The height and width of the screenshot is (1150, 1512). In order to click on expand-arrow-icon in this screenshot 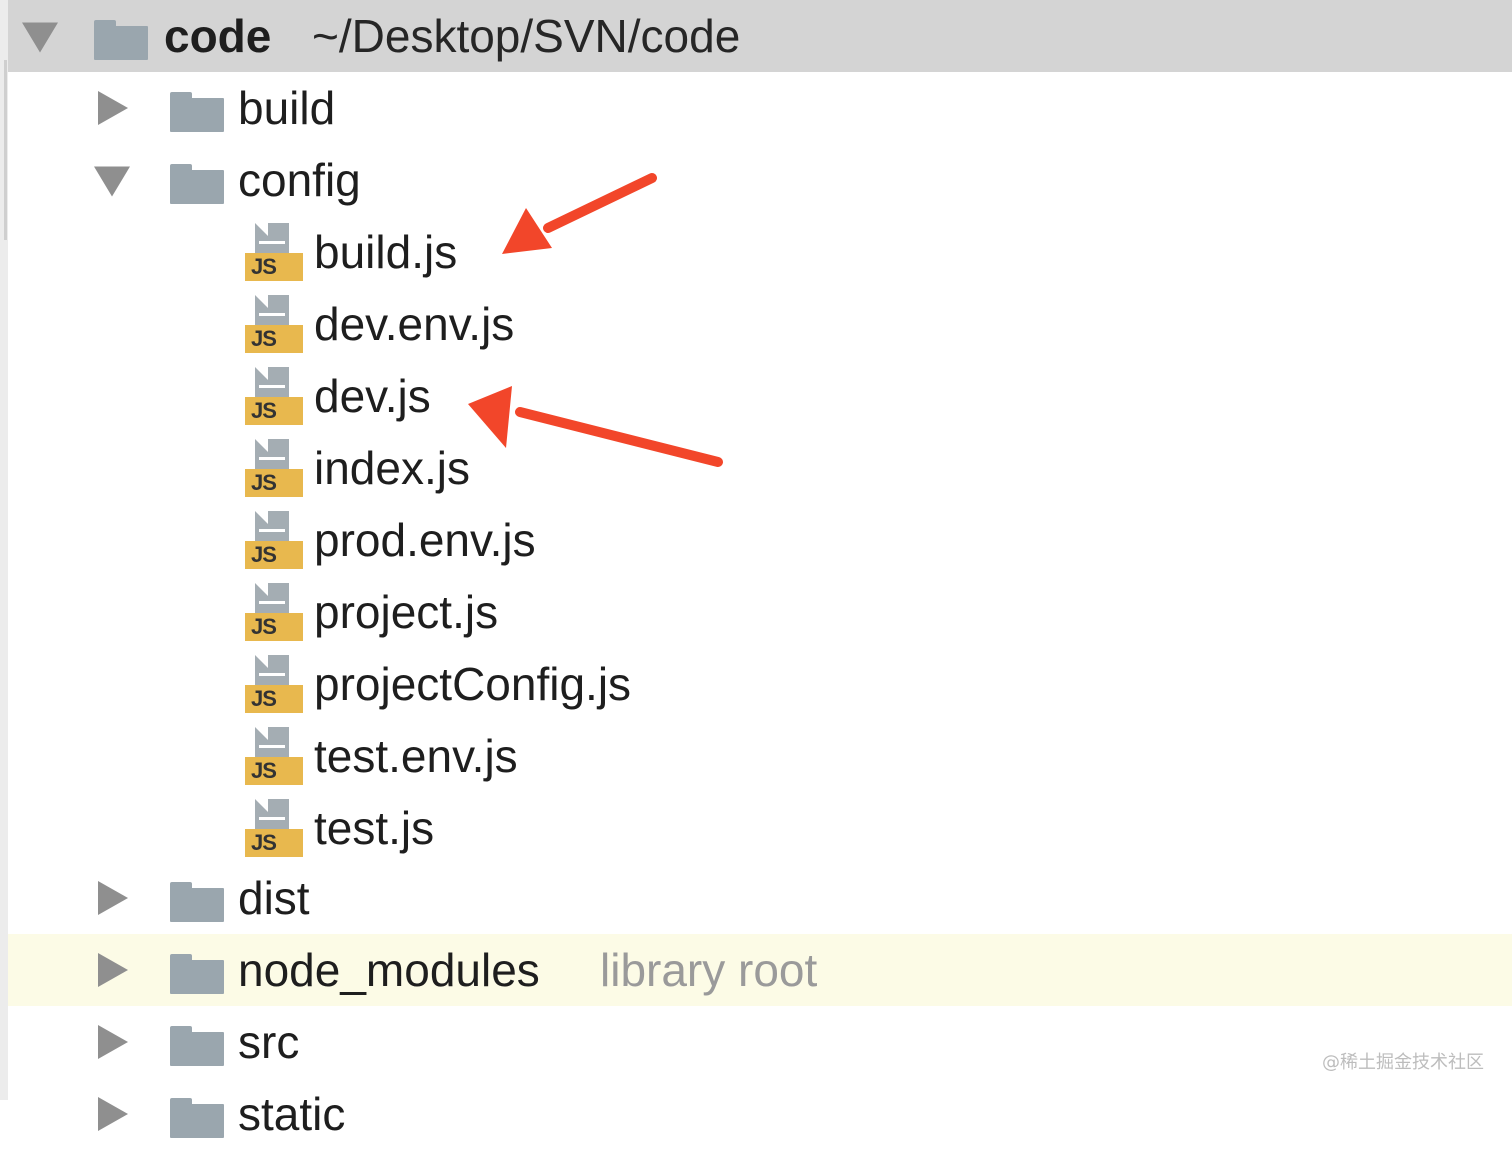, I will do `click(113, 1114)`.